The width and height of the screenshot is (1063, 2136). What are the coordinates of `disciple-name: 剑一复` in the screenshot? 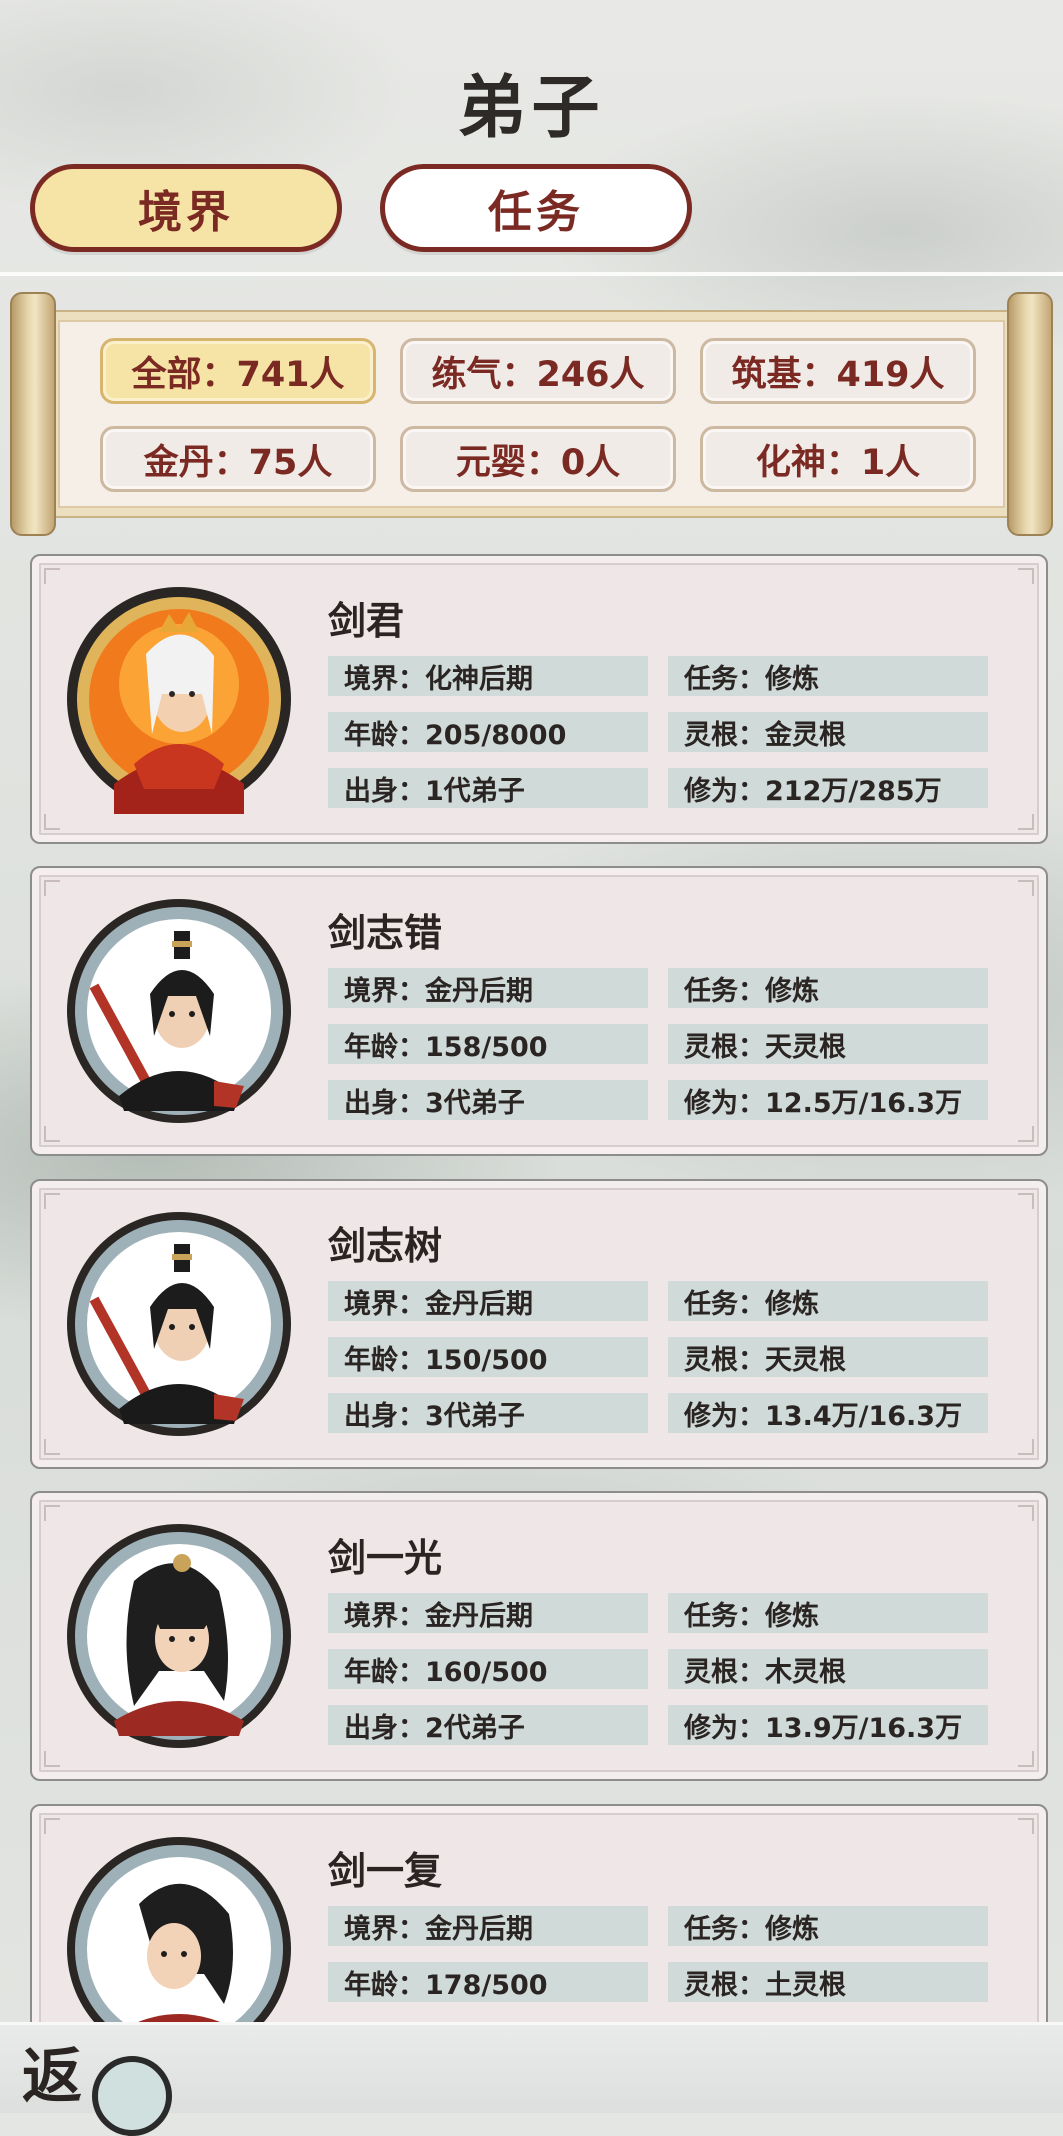 It's located at (385, 1871).